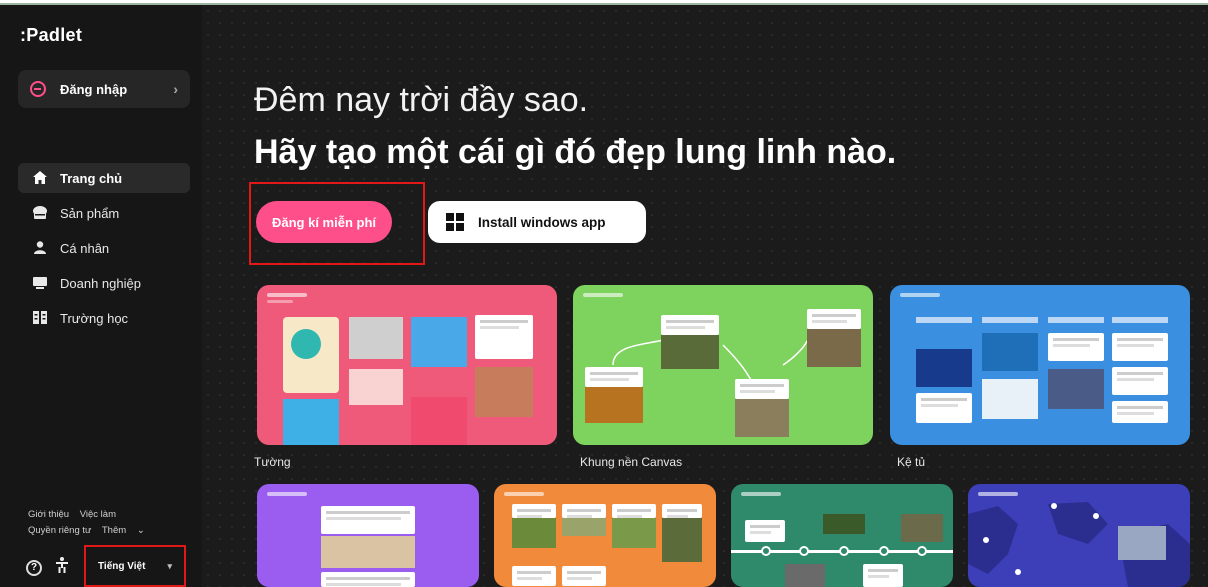 Image resolution: width=1208 pixels, height=587 pixels. I want to click on template-card-stream, so click(368, 535).